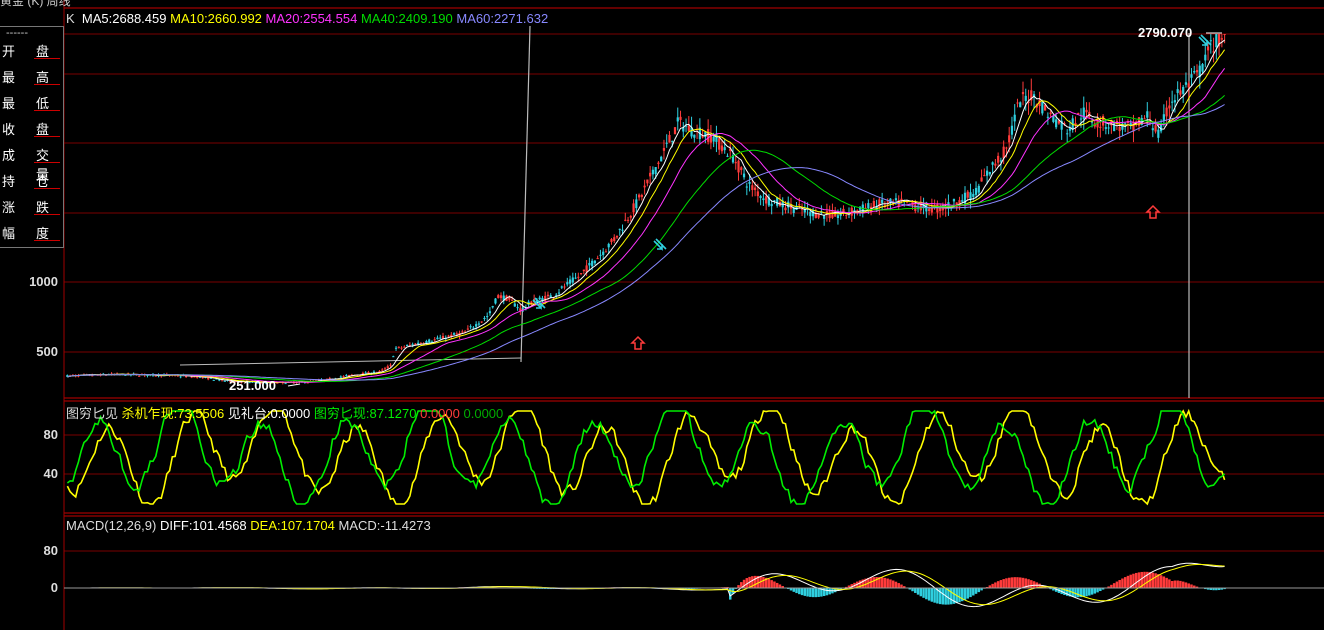 Image resolution: width=1324 pixels, height=630 pixels. I want to click on macd-tick-label: 80, so click(51, 550).